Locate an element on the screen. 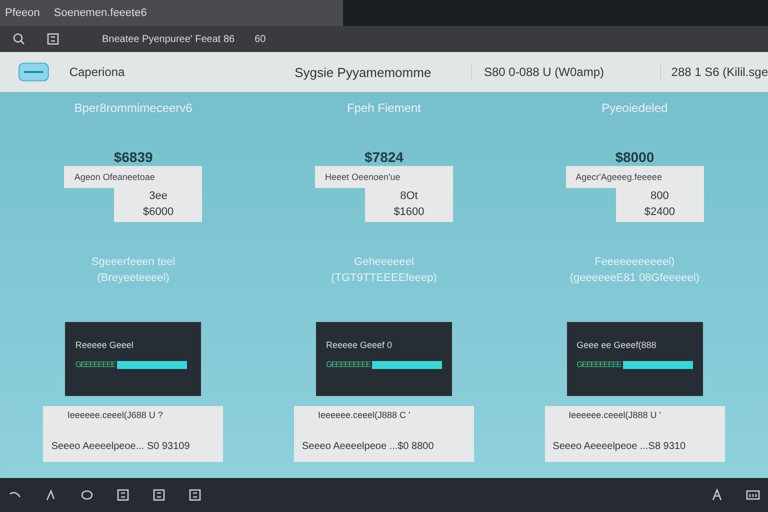 Image resolution: width=768 pixels, height=512 pixels. header-stat: S80 0-088 U (W0amp) is located at coordinates (565, 72).